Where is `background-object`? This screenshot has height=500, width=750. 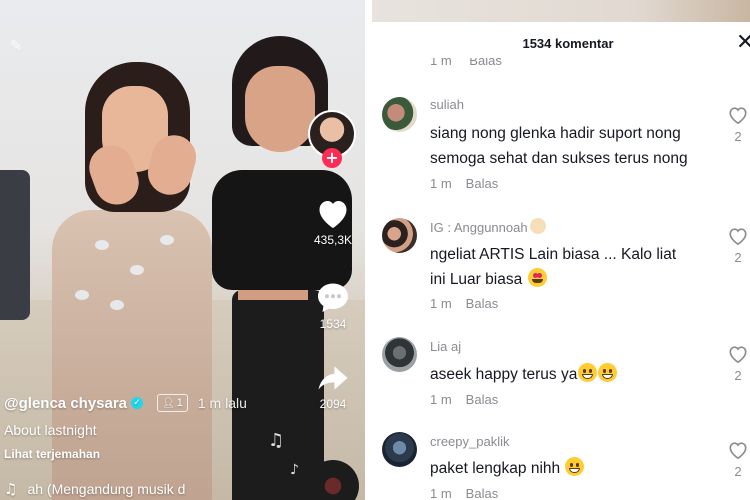 background-object is located at coordinates (15, 245).